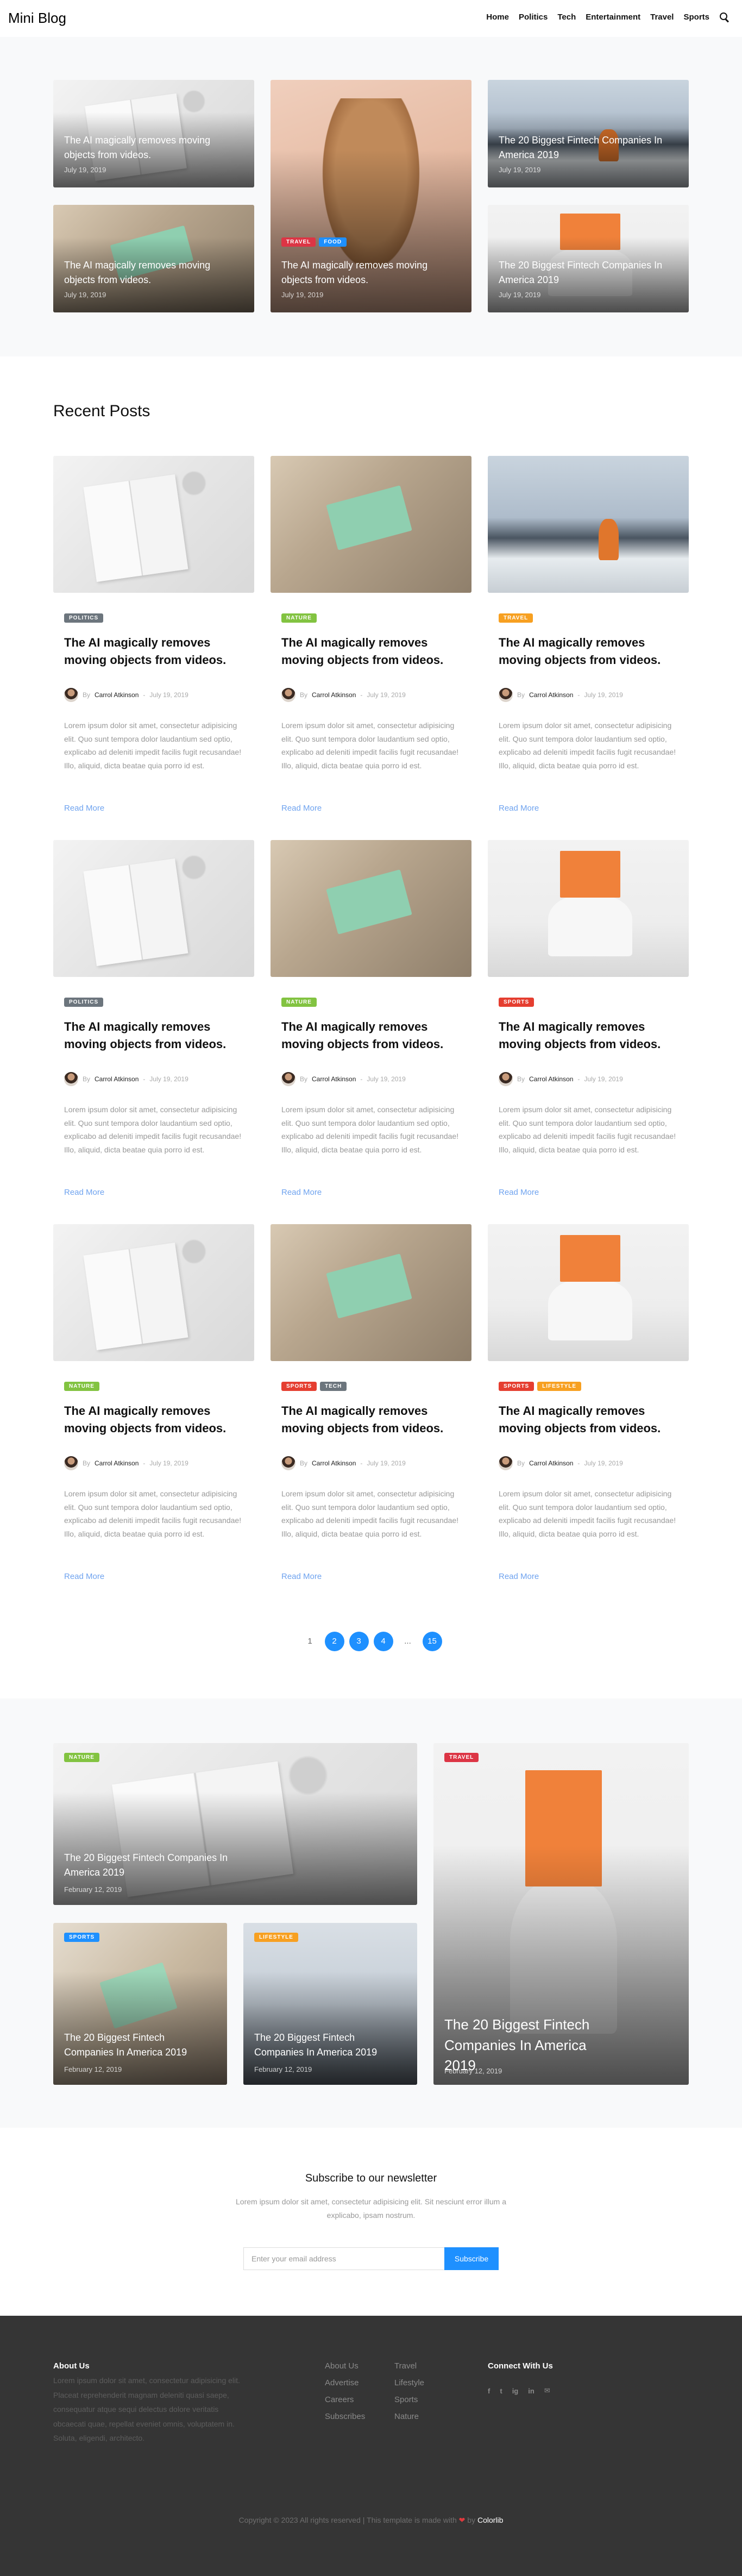  What do you see at coordinates (310, 1641) in the screenshot?
I see `page-1: 1` at bounding box center [310, 1641].